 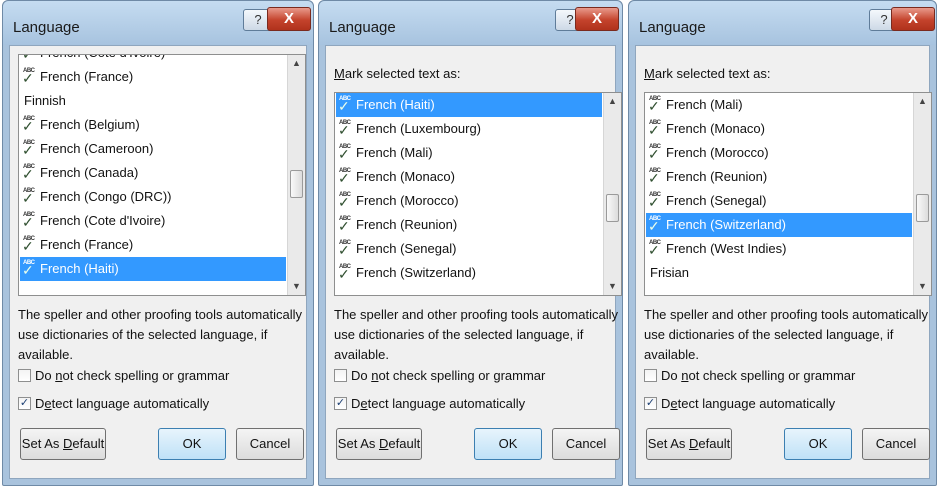 What do you see at coordinates (153, 149) in the screenshot?
I see `language-list-item: ABC ✓ French (Cameroon)` at bounding box center [153, 149].